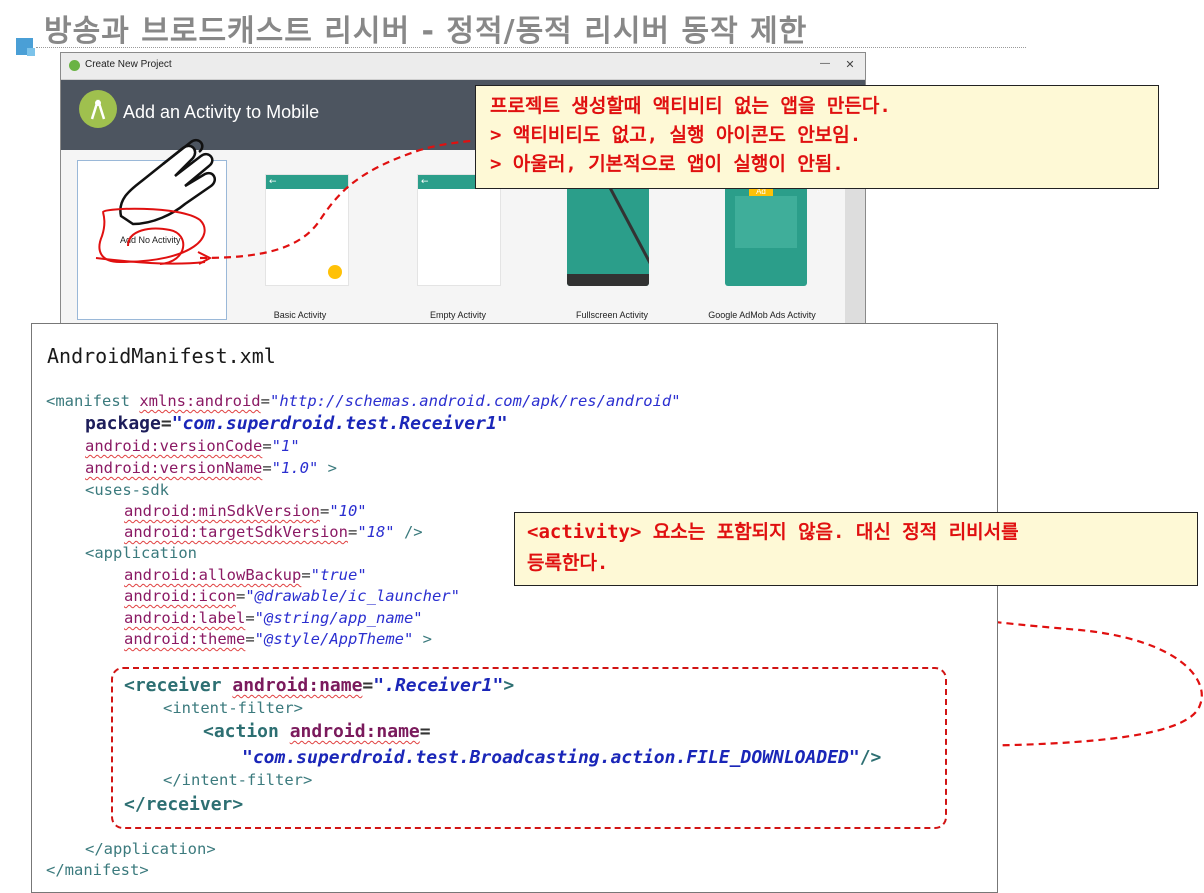  I want to click on dialog-titlebar: Create New Project — ✕, so click(463, 66).